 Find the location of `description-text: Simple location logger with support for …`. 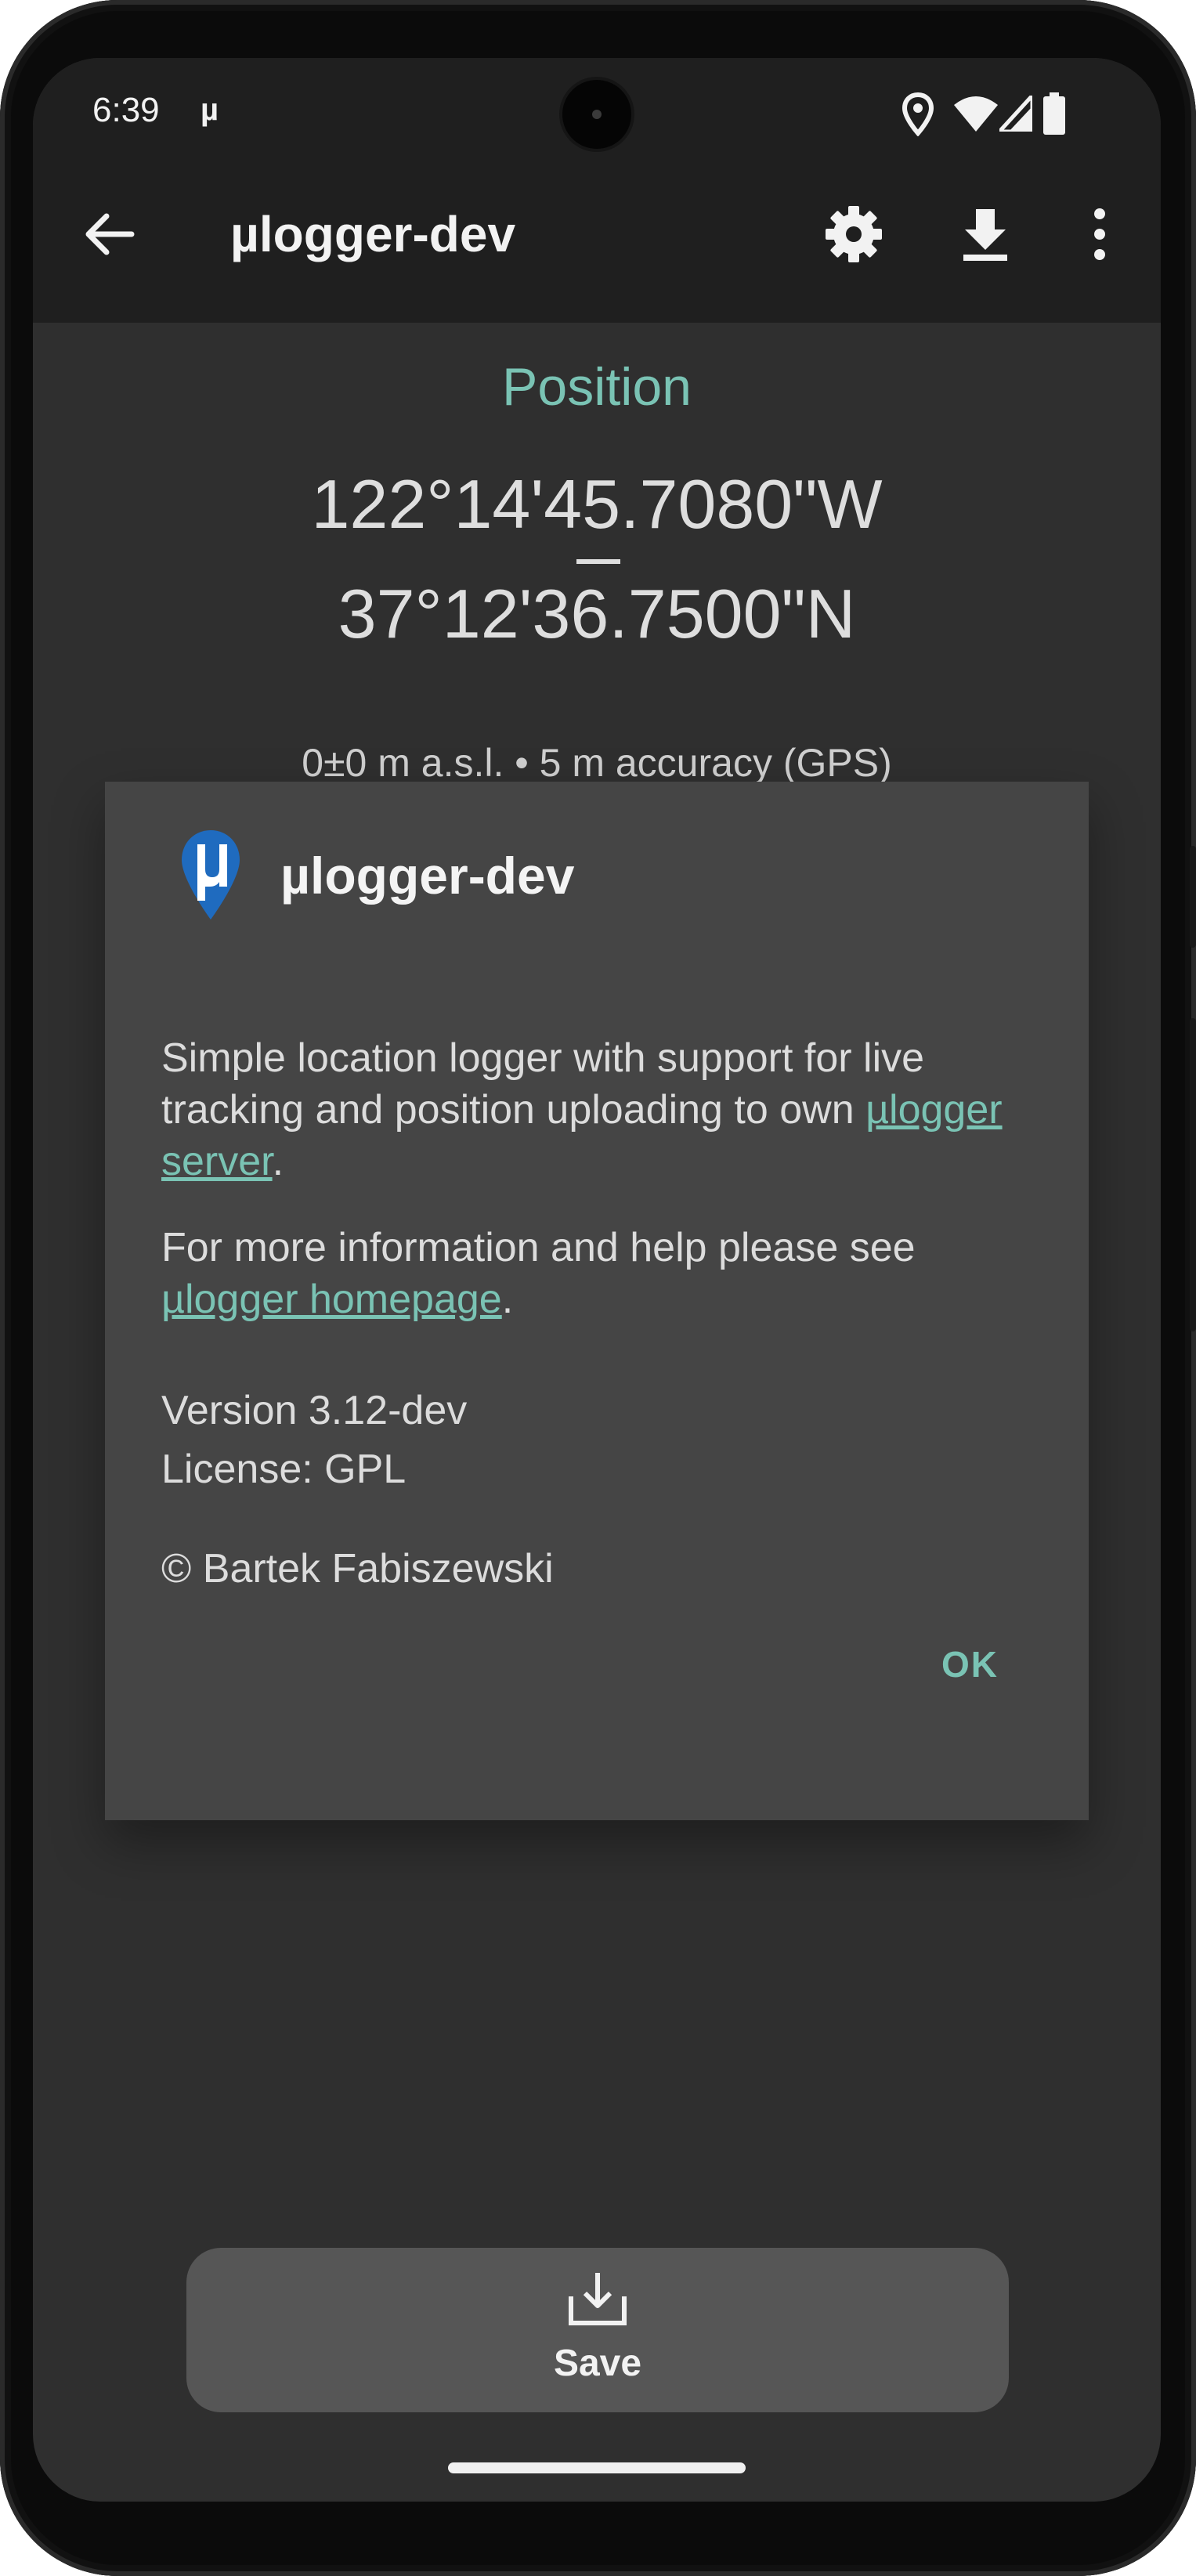

description-text: Simple location logger with support for … is located at coordinates (543, 1084).